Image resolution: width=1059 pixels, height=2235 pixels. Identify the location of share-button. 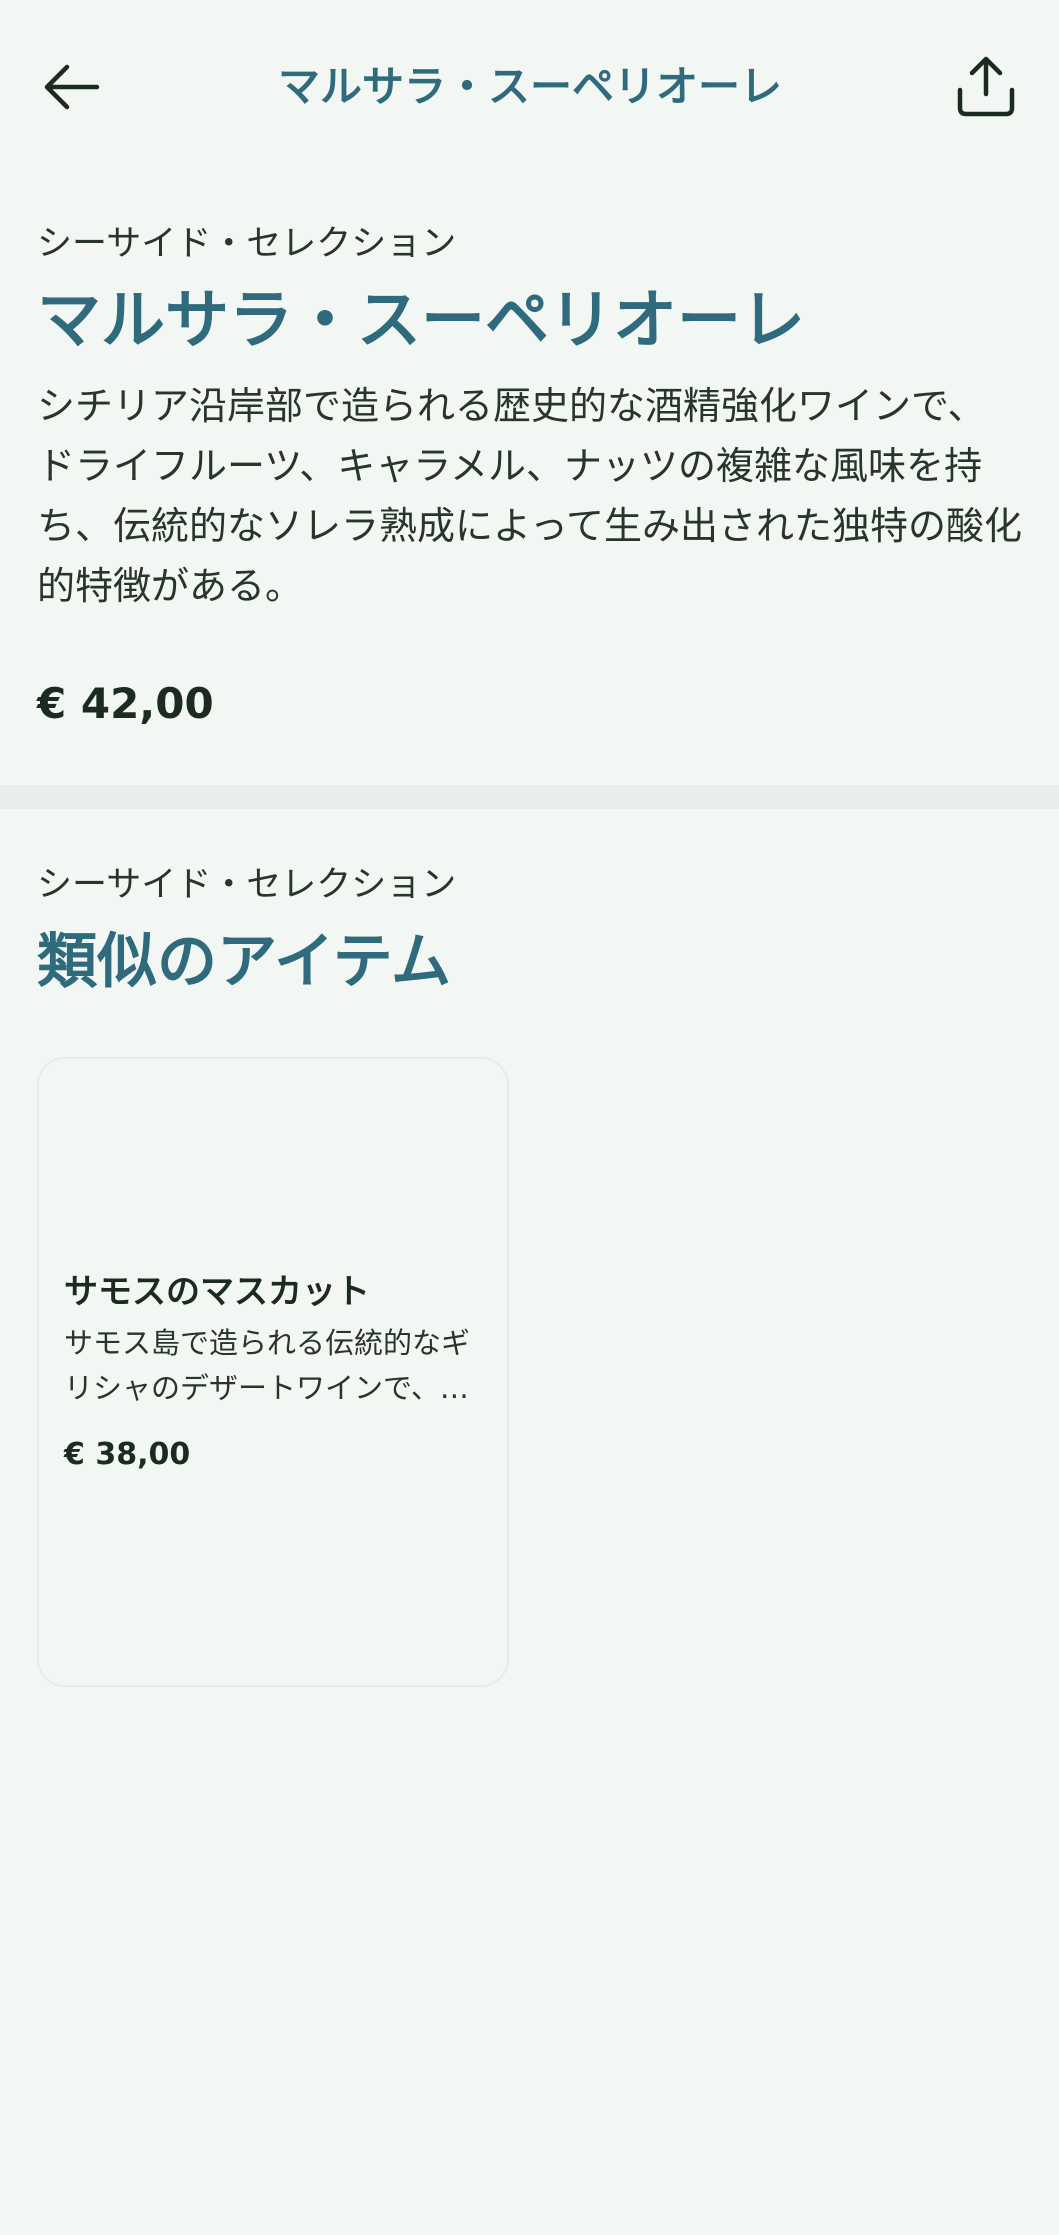
(986, 86).